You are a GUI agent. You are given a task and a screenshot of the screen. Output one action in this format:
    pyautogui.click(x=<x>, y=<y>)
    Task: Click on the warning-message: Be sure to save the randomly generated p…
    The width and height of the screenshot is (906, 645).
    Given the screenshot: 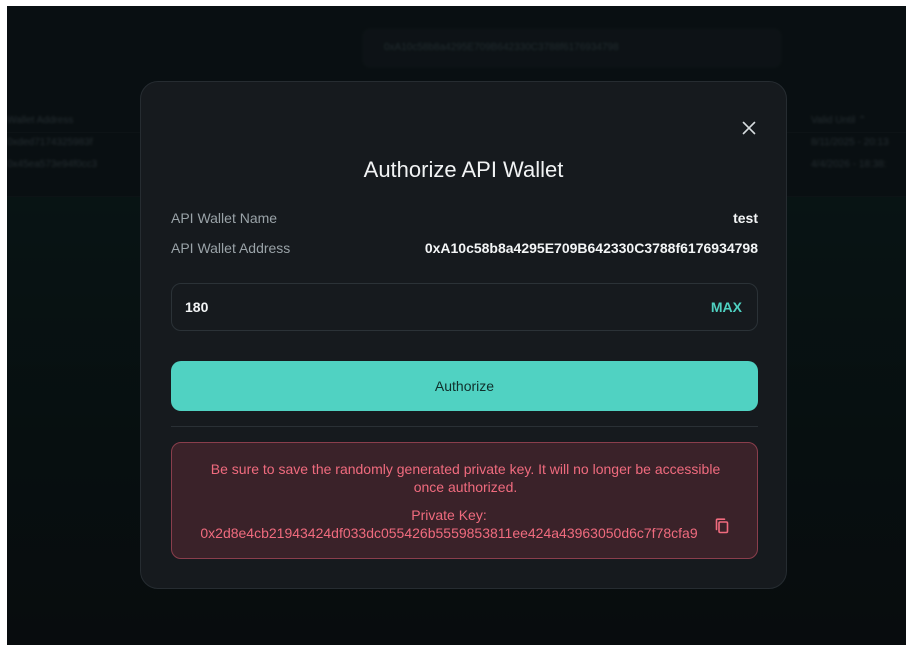 What is the action you would take?
    pyautogui.click(x=465, y=478)
    